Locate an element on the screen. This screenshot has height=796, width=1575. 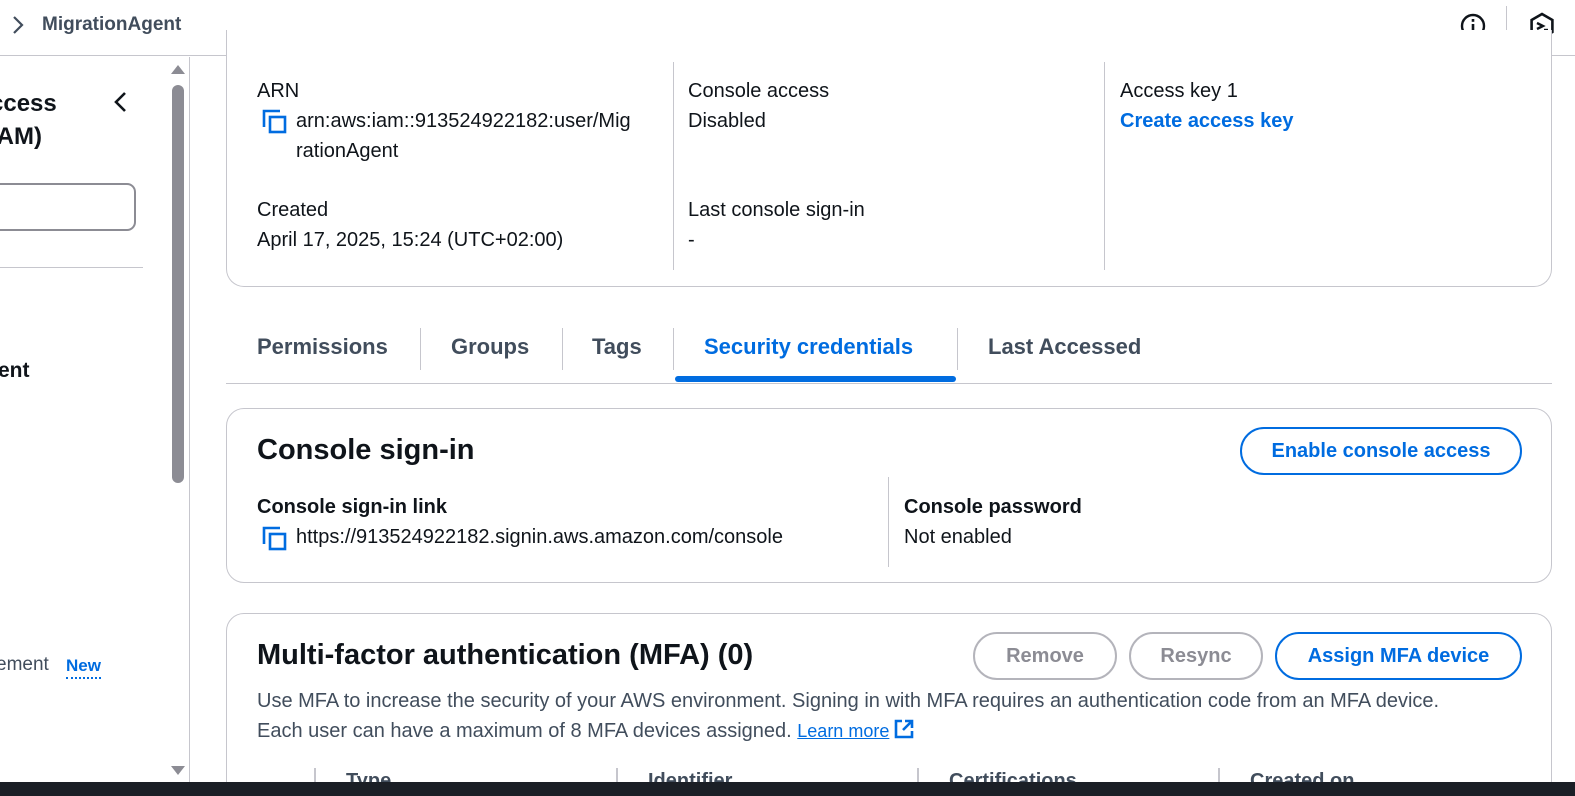
create-access-key-link: Create access key is located at coordinates (1206, 121).